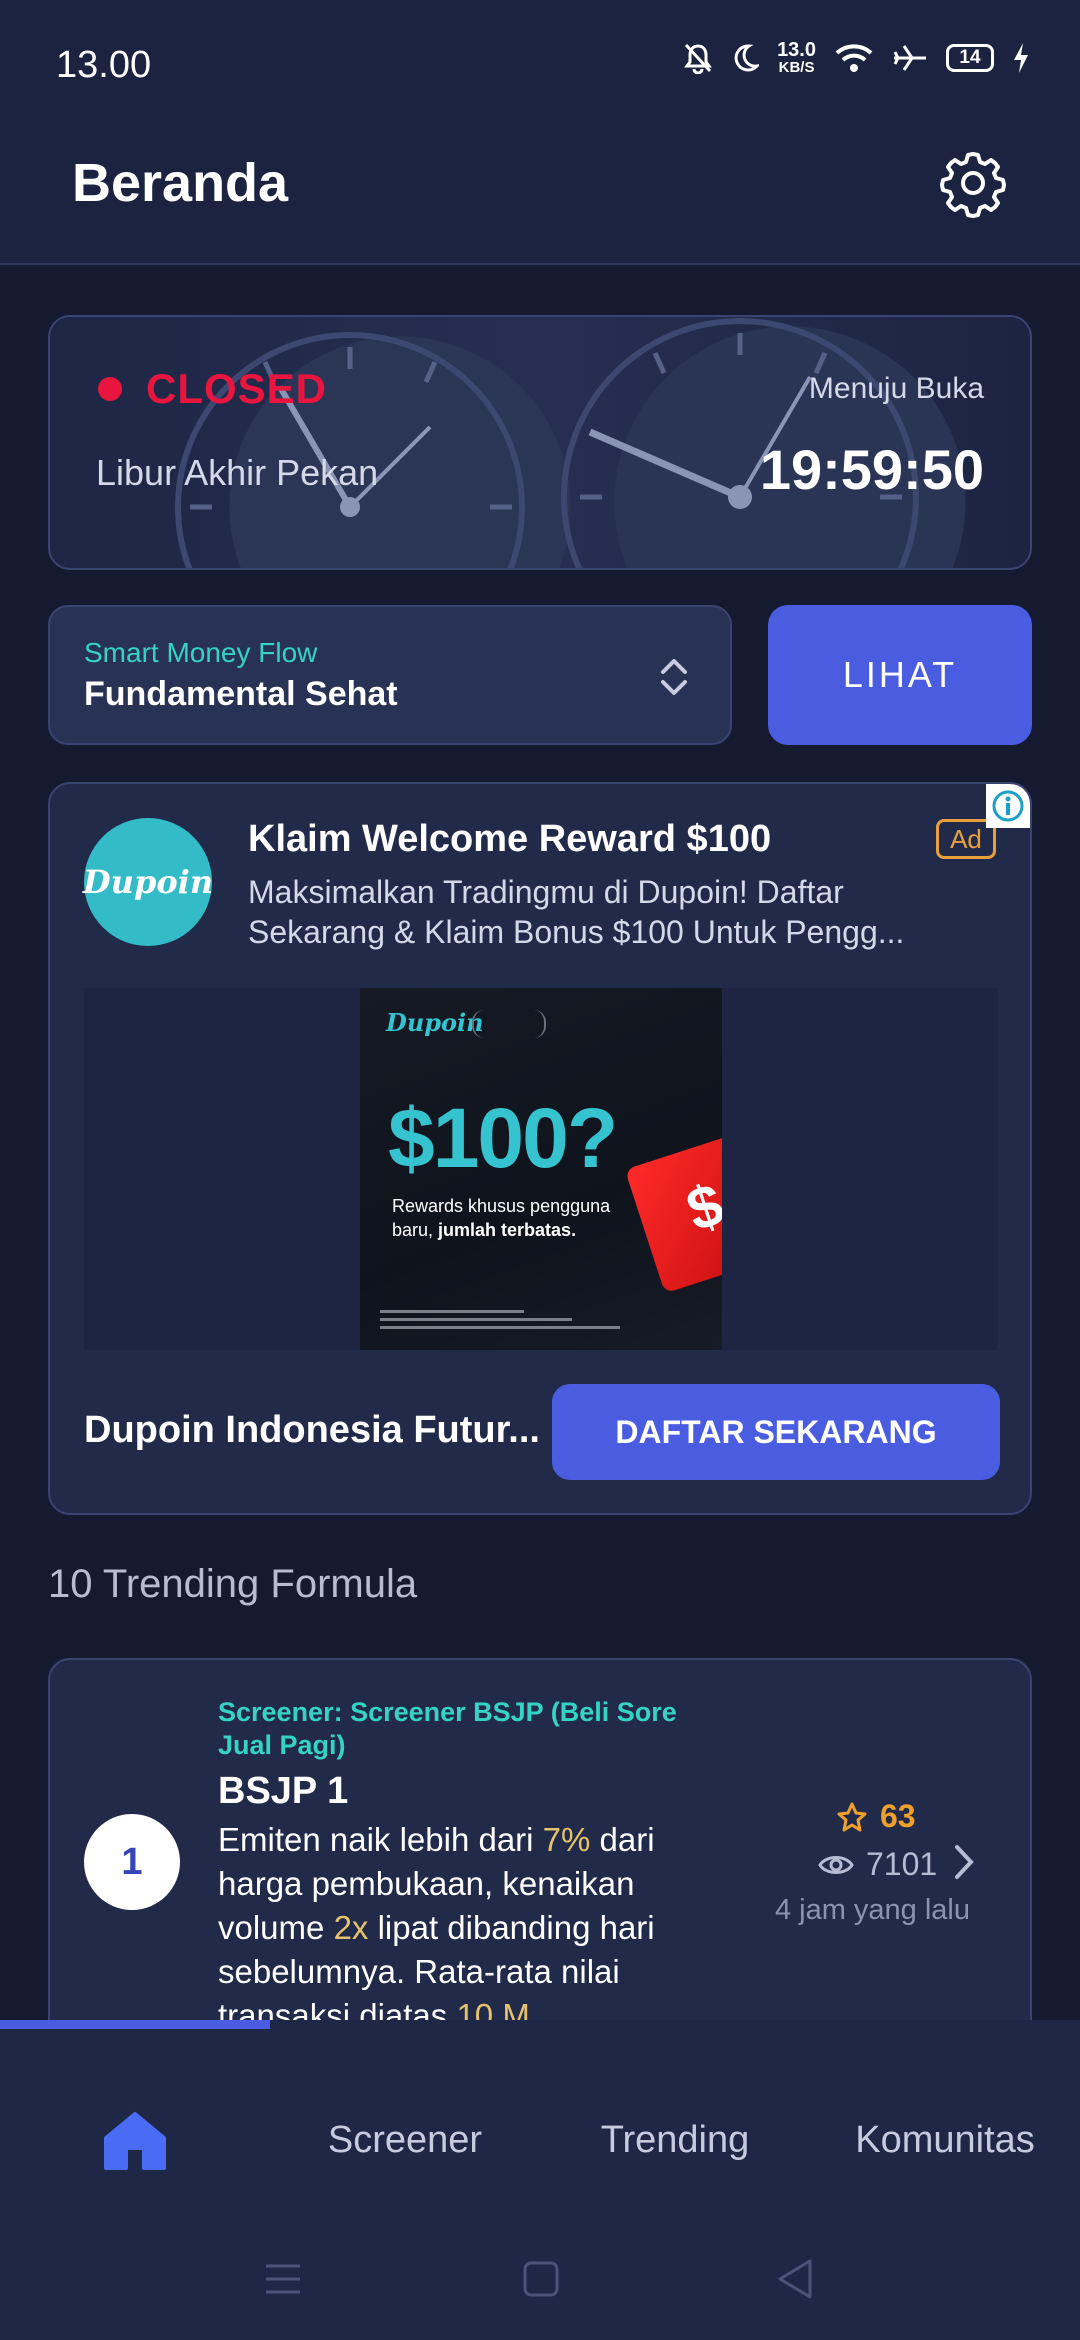  What do you see at coordinates (852, 1816) in the screenshot?
I see `star-icon` at bounding box center [852, 1816].